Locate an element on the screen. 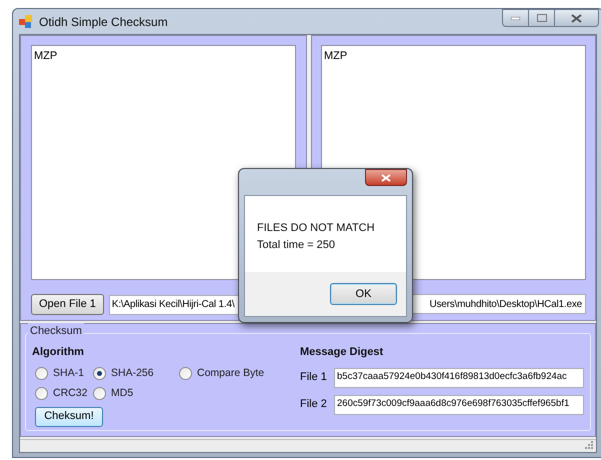 This screenshot has width=601, height=460. radio-label: CRC32 is located at coordinates (70, 393).